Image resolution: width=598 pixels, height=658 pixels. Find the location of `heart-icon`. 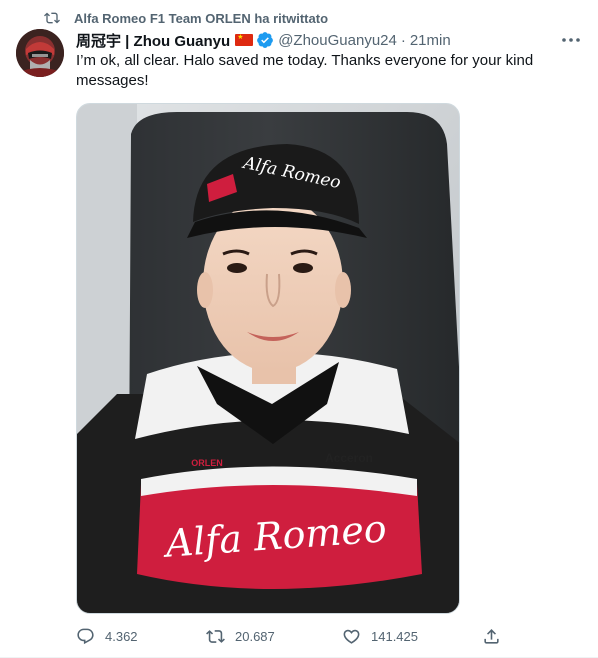

heart-icon is located at coordinates (351, 636).